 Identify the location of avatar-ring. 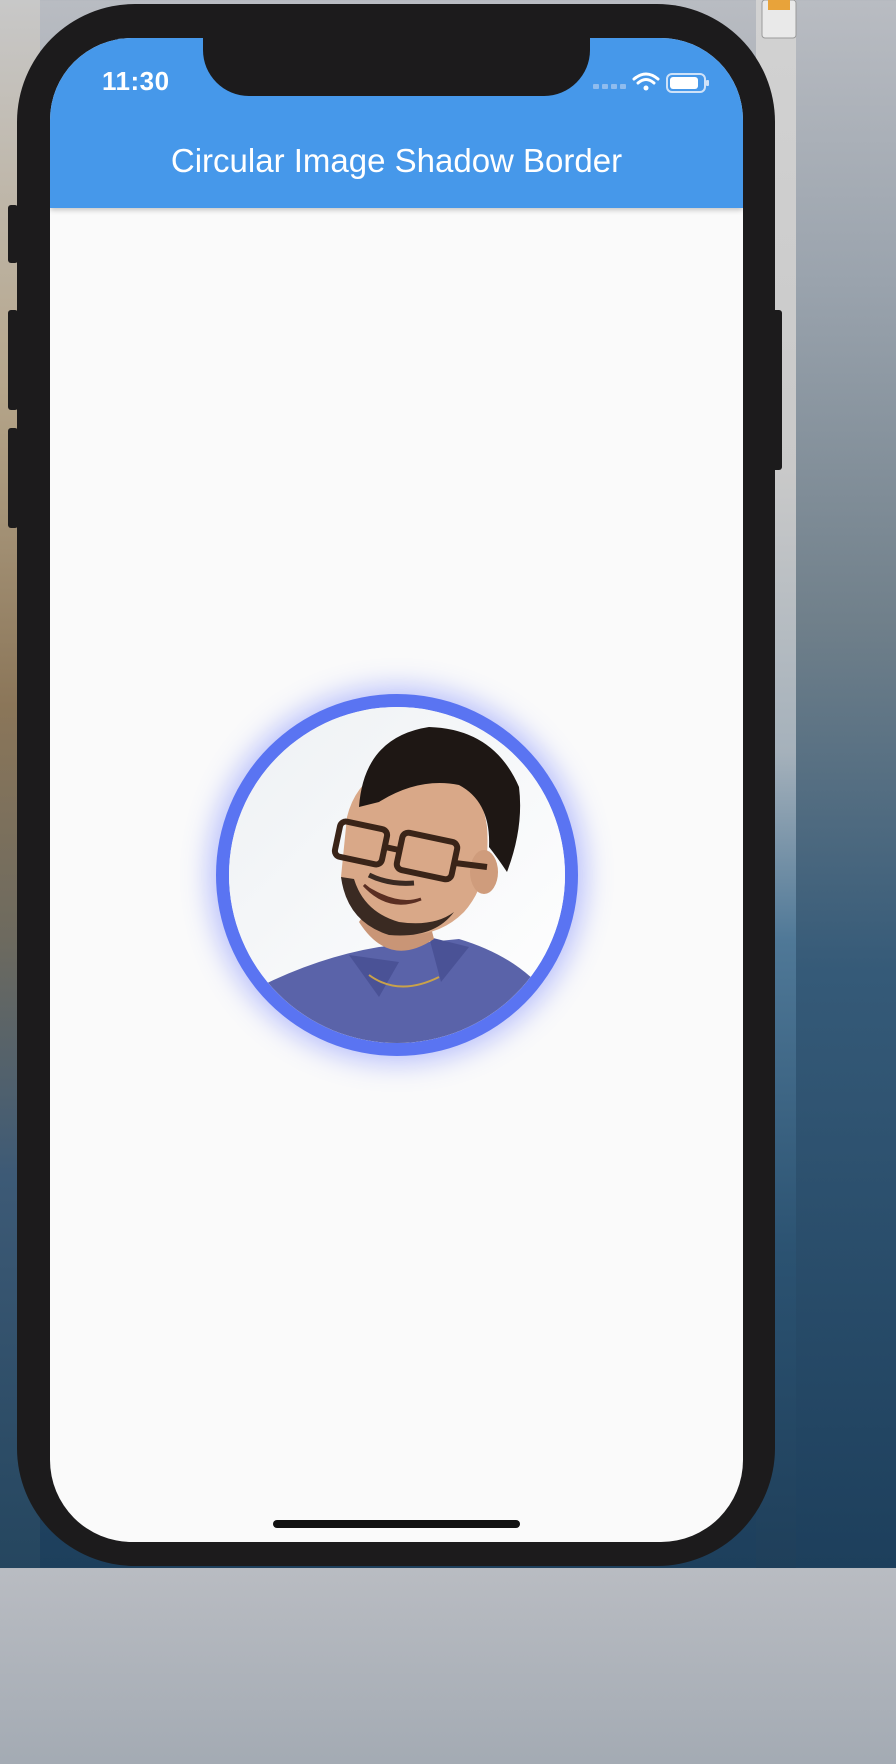
(397, 875).